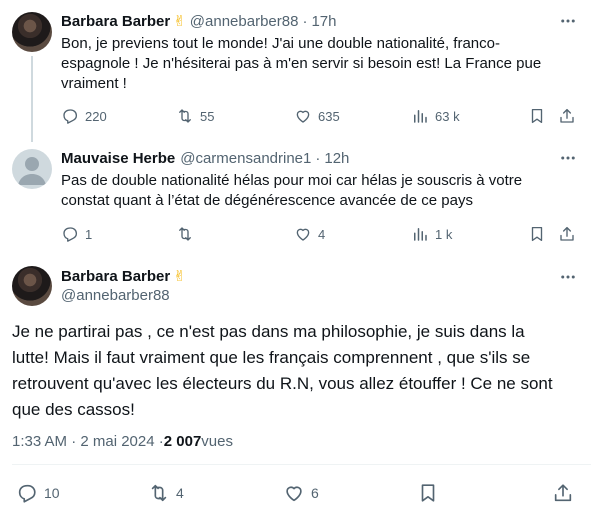 Image resolution: width=603 pixels, height=517 pixels. I want to click on retweet-count: 4, so click(180, 493).